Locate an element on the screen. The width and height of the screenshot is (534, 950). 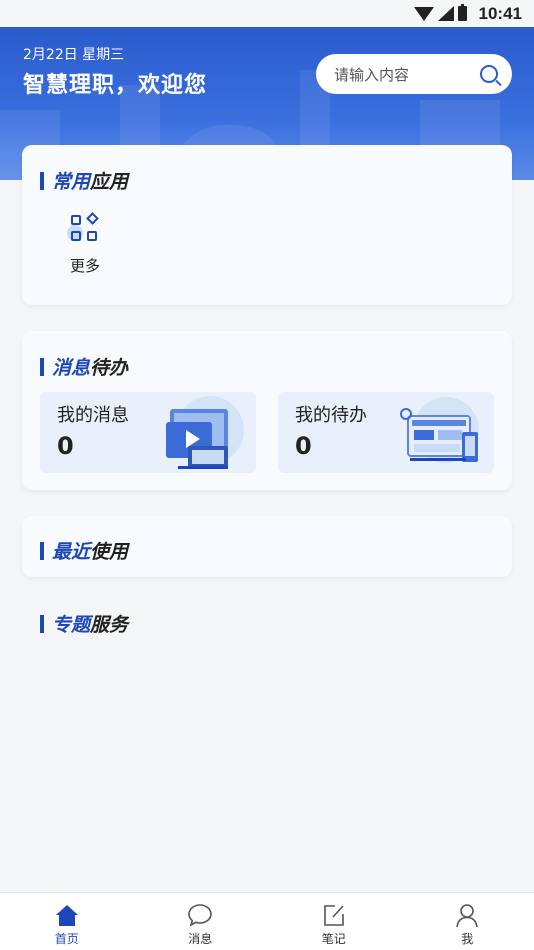
section-title-common-apps: 常用 应用 is located at coordinates (84, 180).